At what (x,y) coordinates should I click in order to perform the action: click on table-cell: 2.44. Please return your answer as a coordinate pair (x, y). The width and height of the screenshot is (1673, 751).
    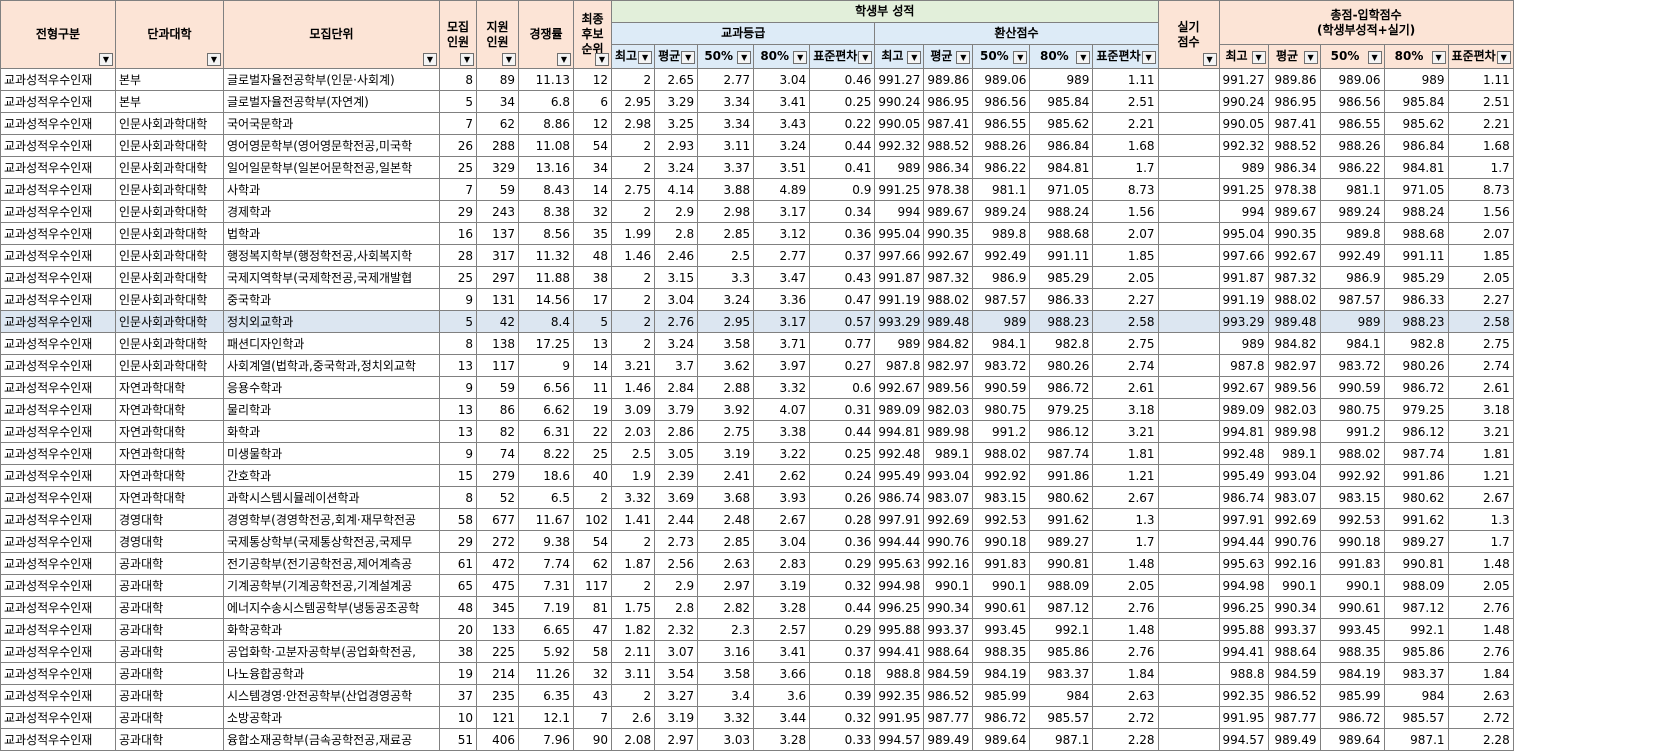
    Looking at the image, I should click on (676, 519).